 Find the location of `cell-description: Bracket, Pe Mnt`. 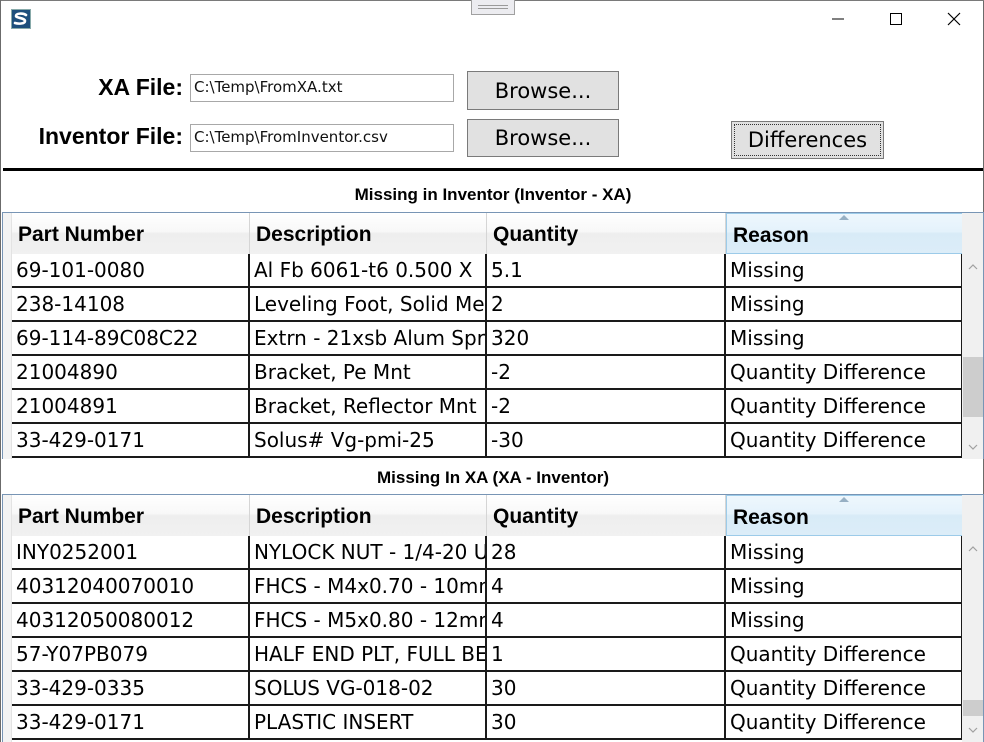

cell-description: Bracket, Pe Mnt is located at coordinates (368, 372).